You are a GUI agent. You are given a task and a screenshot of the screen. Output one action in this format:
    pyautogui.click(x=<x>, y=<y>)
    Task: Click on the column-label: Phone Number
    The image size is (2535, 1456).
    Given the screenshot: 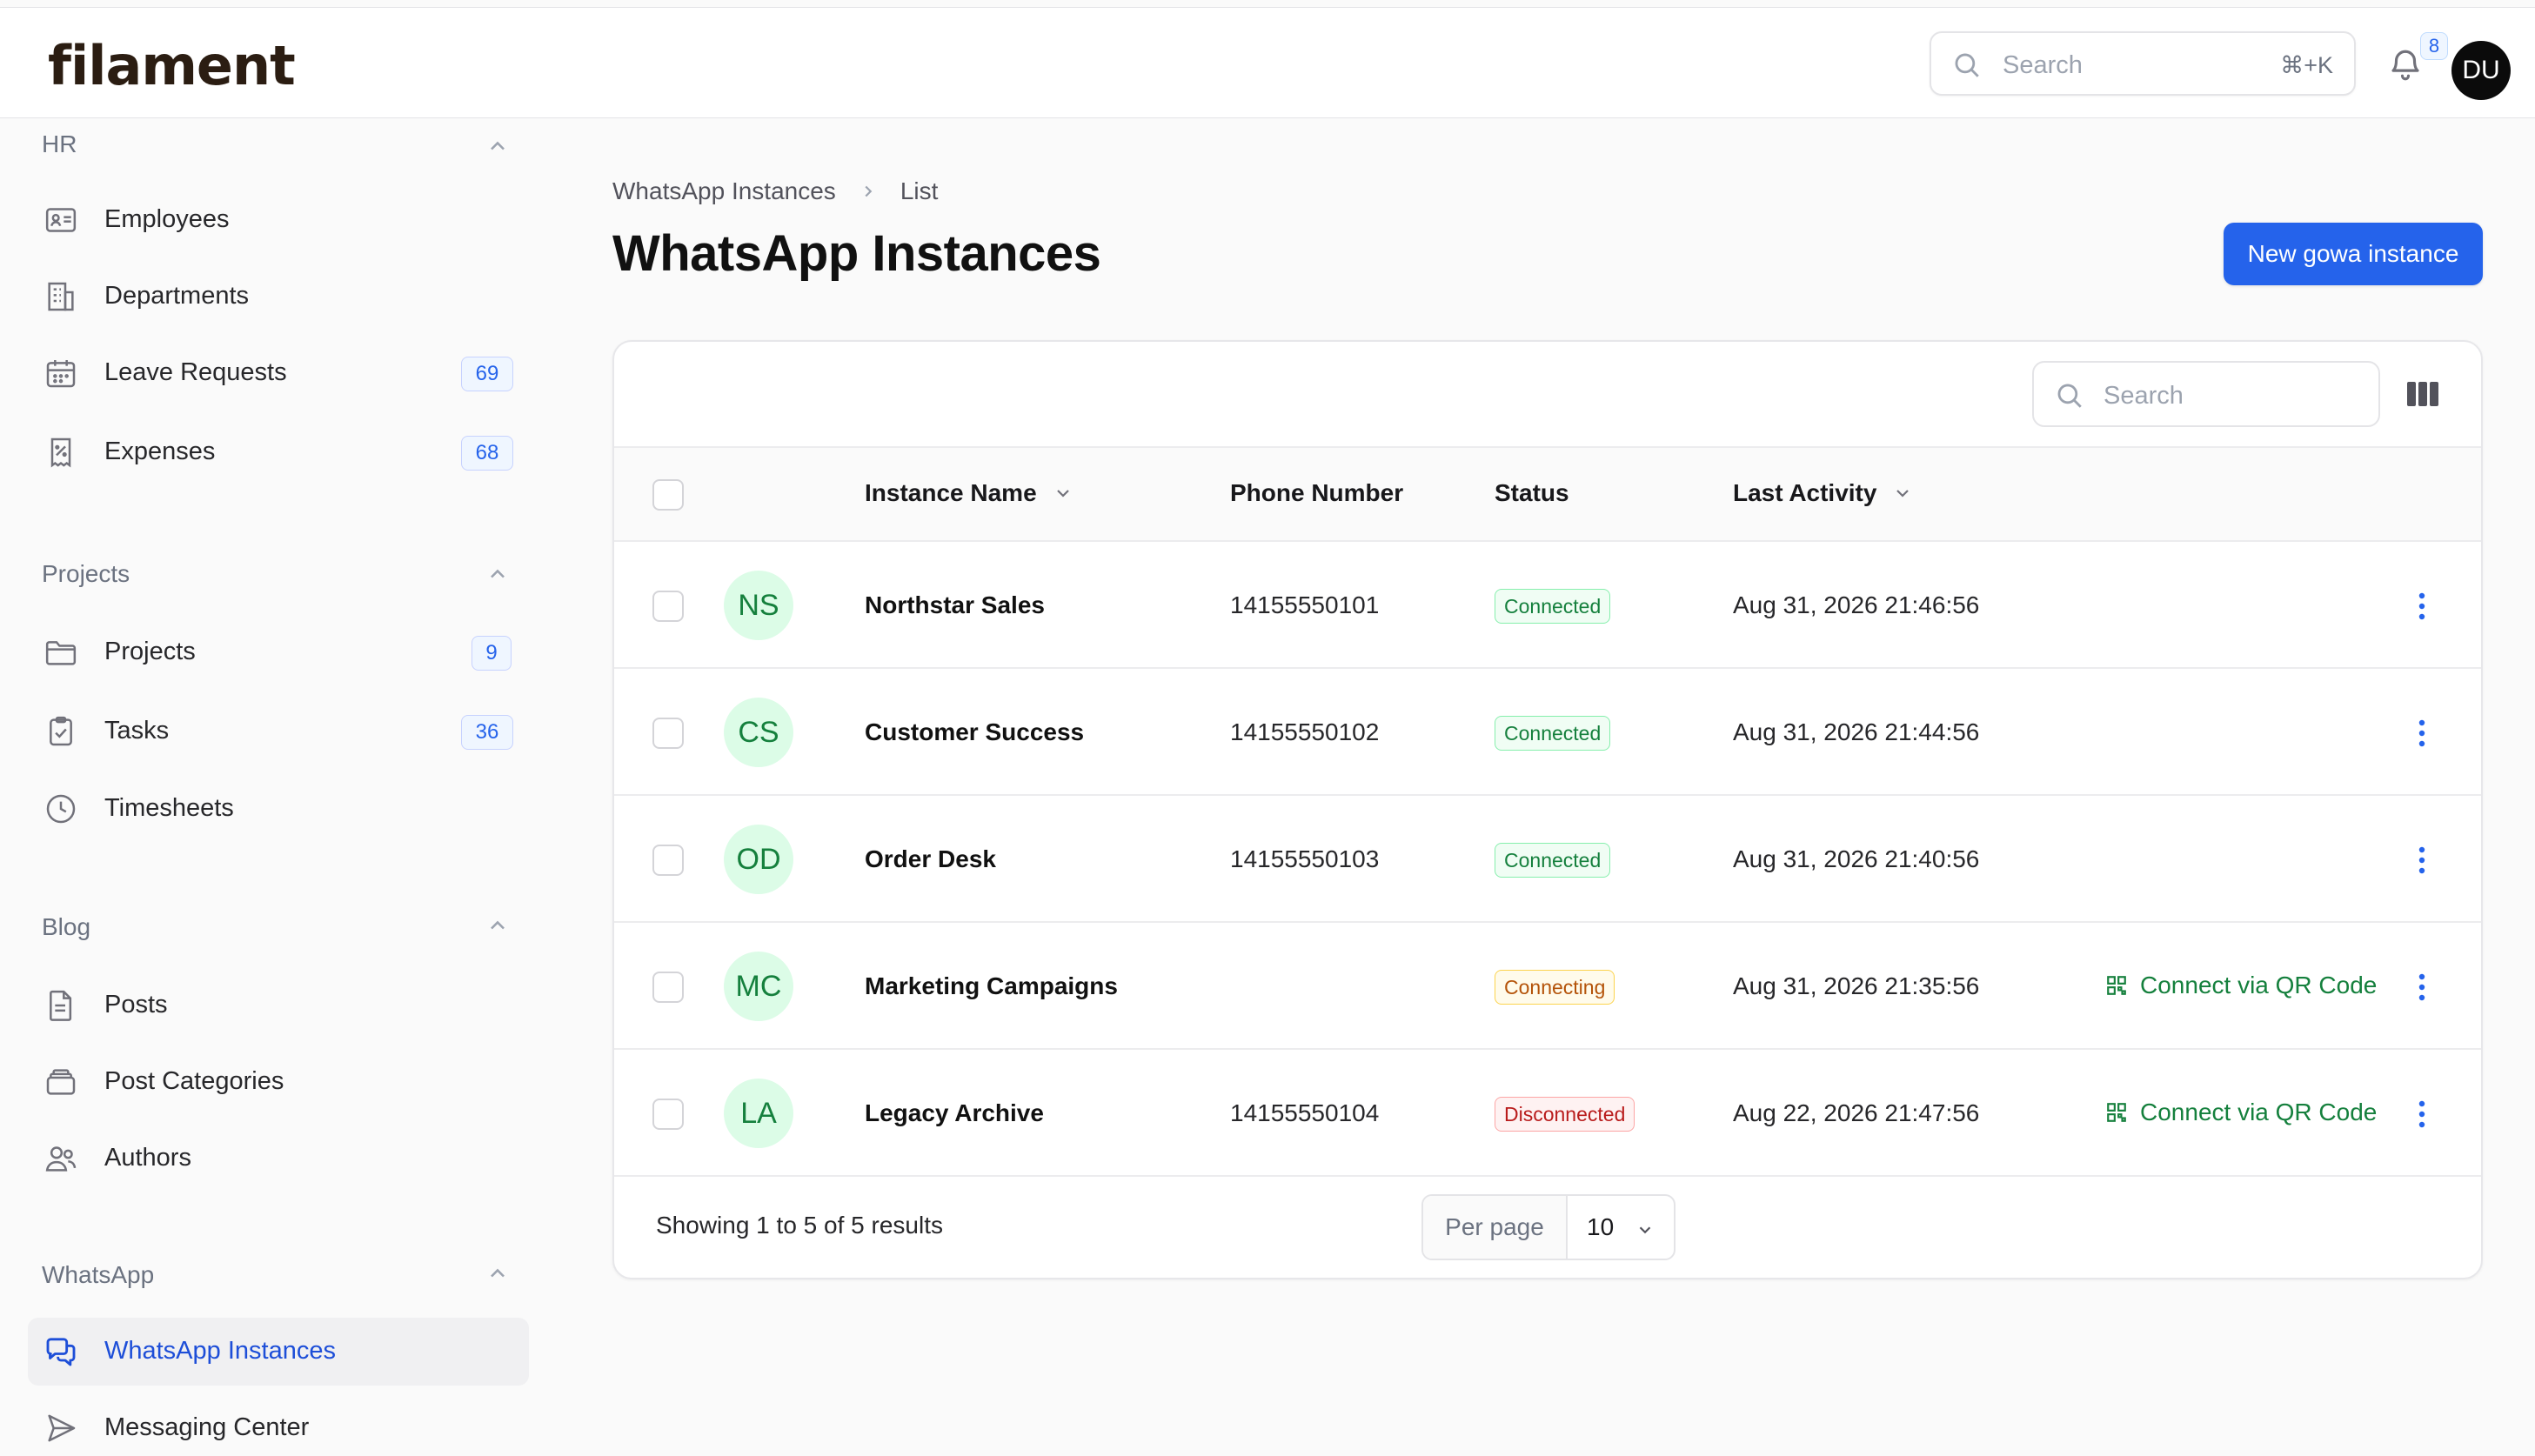 What is the action you would take?
    pyautogui.click(x=1317, y=492)
    